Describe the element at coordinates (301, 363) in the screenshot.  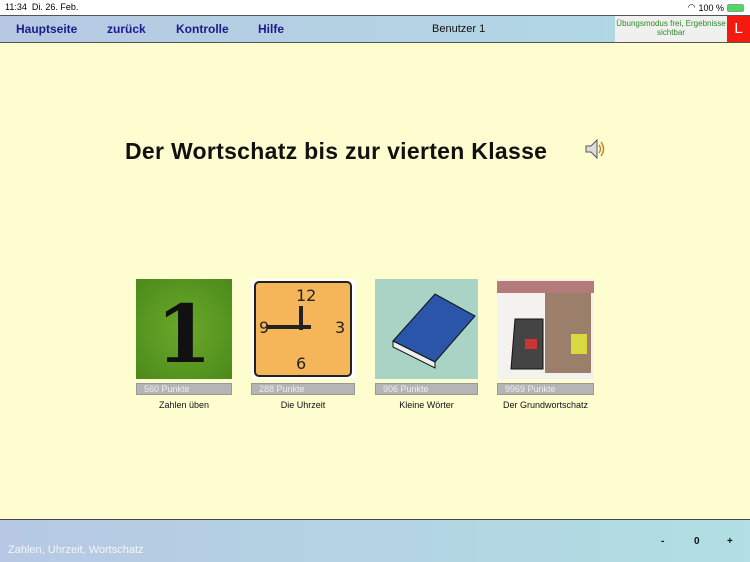
I see `svg-text: 6` at that location.